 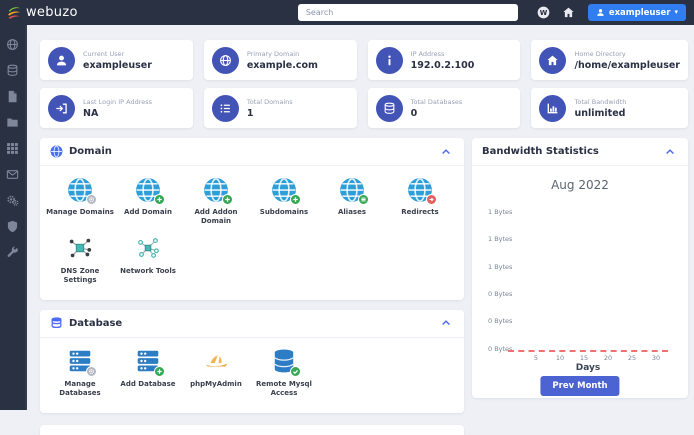 I want to click on app-item-add-domain: Add Domain, so click(x=148, y=201).